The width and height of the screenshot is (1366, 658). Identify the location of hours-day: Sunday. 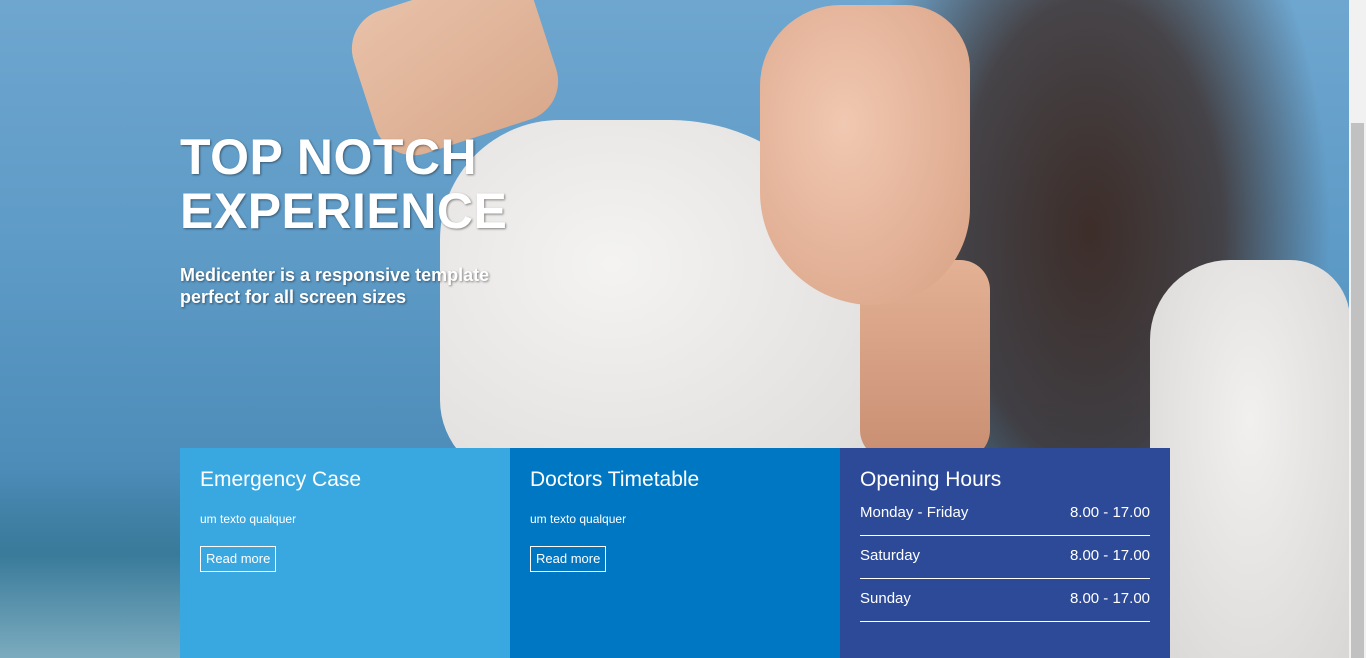
(885, 598).